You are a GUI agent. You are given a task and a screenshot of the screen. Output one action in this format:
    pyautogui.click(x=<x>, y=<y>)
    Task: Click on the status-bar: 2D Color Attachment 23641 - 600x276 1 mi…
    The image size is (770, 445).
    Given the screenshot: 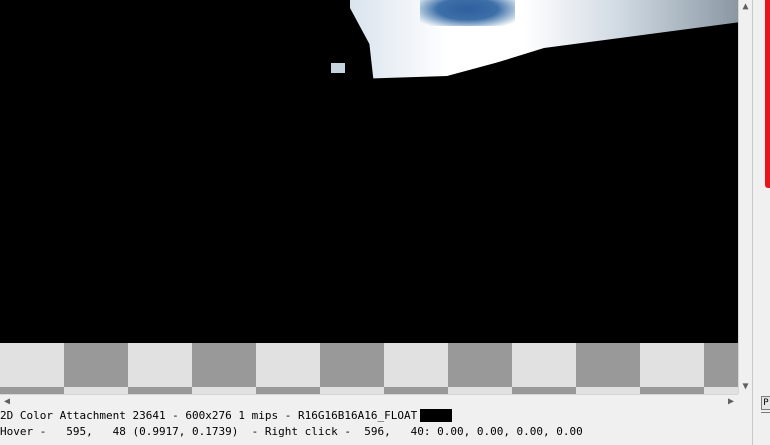 What is the action you would take?
    pyautogui.click(x=376, y=426)
    